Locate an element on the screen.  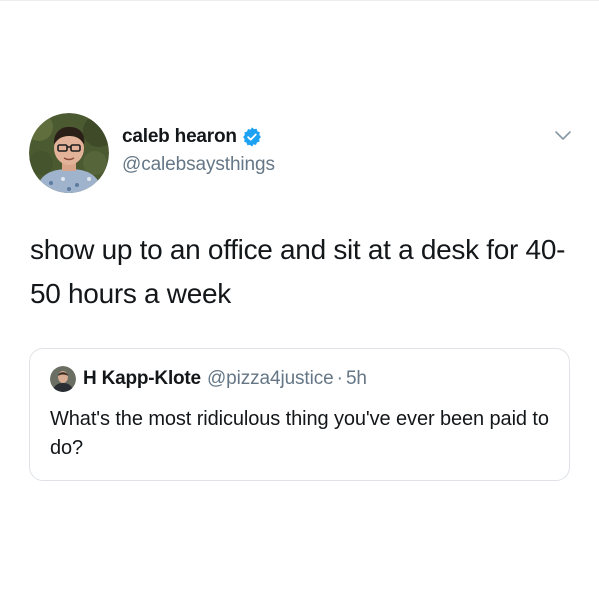
author-display-name: caleb hearon is located at coordinates (179, 137).